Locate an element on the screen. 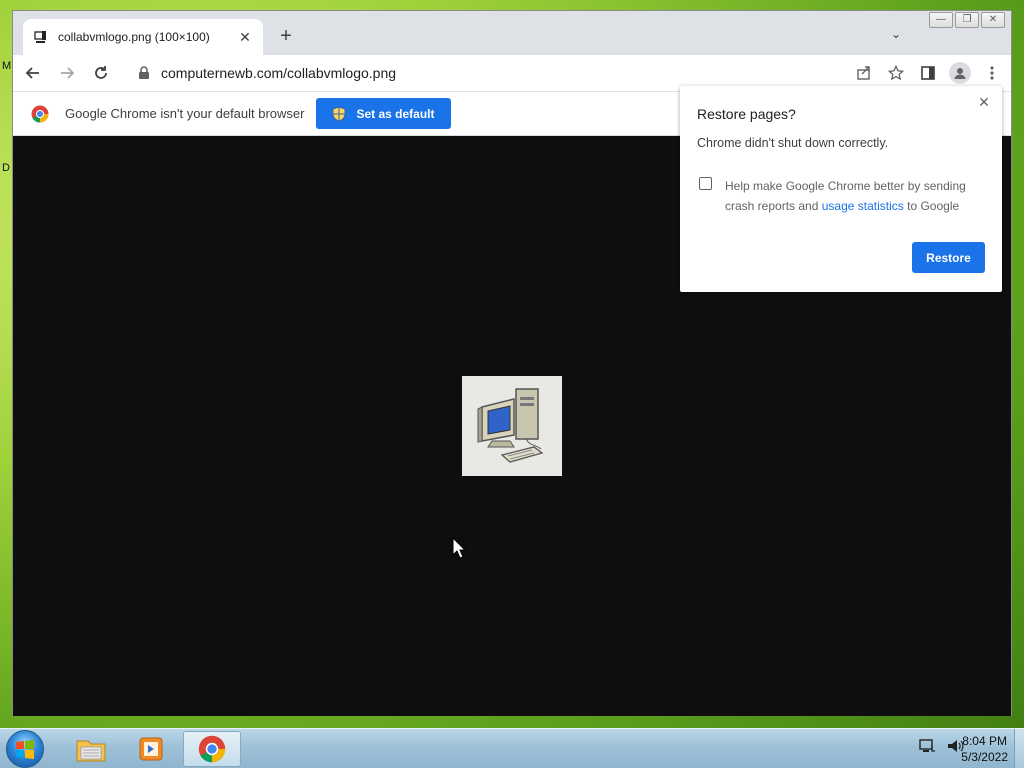 The width and height of the screenshot is (1024, 768). desktop-label-m: M is located at coordinates (7, 66).